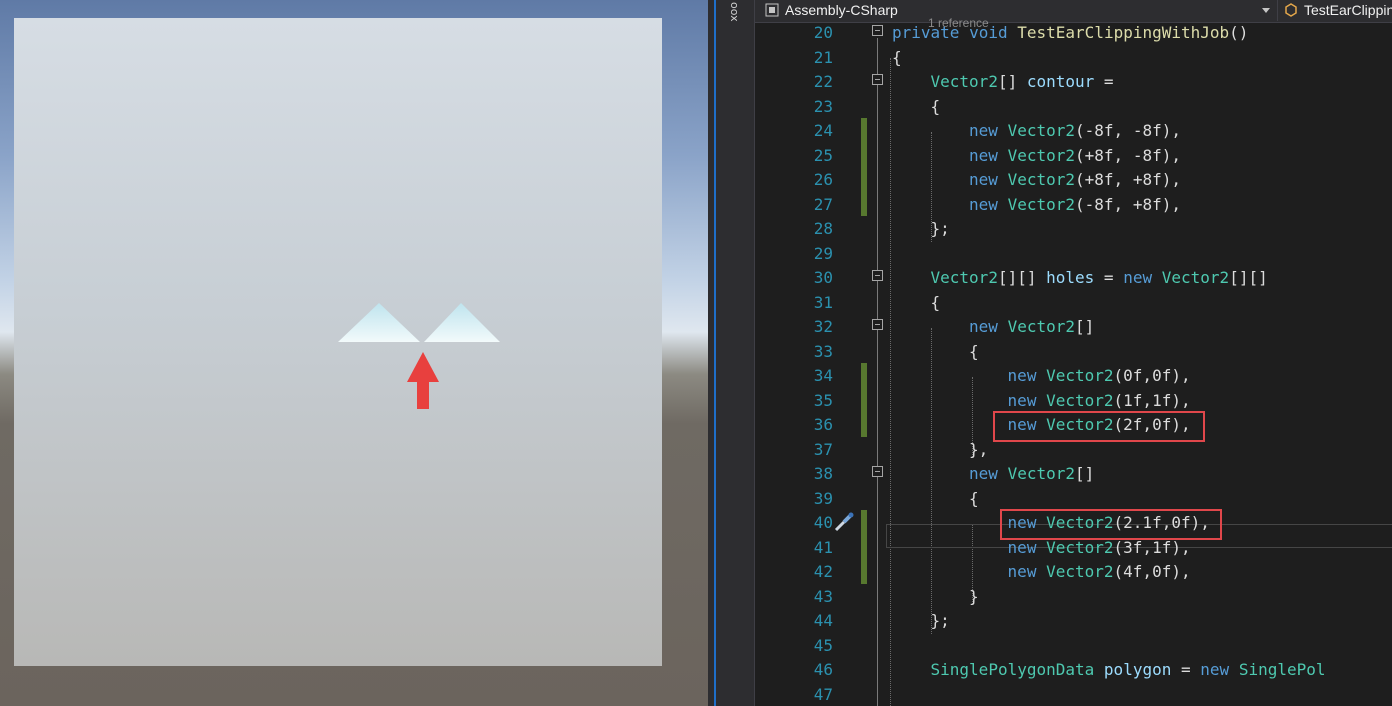 Image resolution: width=1392 pixels, height=706 pixels. I want to click on code-token: },, so click(979, 449).